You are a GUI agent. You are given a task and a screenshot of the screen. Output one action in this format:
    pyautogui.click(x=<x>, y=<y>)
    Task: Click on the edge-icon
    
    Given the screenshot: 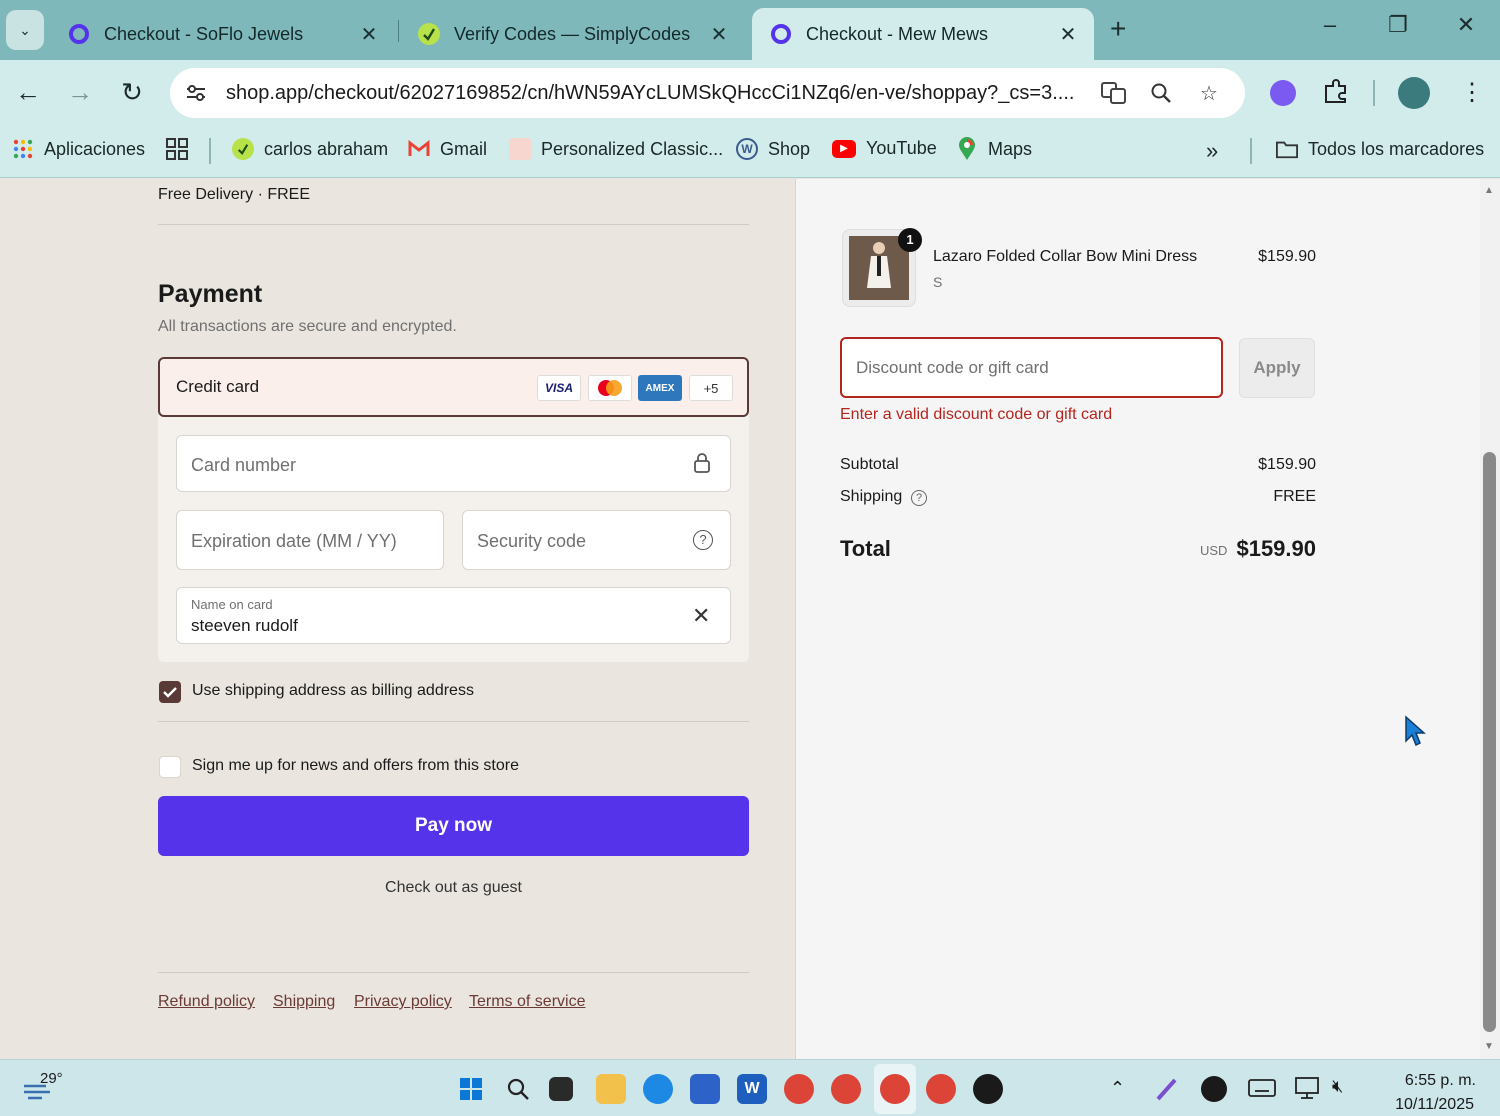 What is the action you would take?
    pyautogui.click(x=658, y=1089)
    